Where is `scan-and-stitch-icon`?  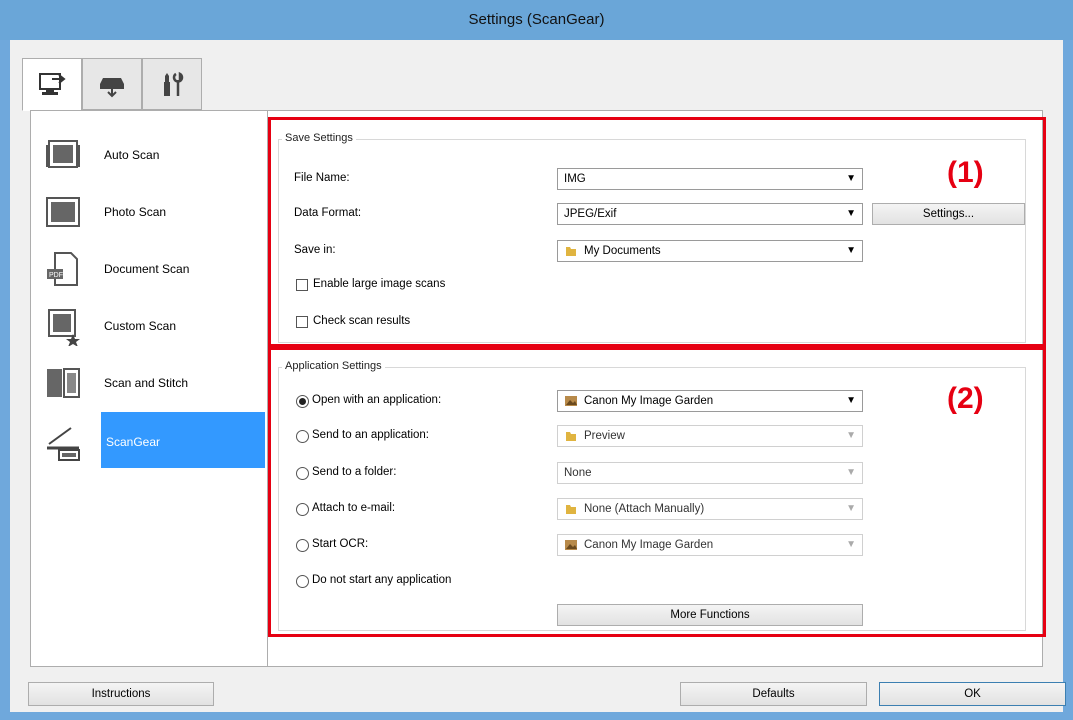
scan-and-stitch-icon is located at coordinates (63, 383).